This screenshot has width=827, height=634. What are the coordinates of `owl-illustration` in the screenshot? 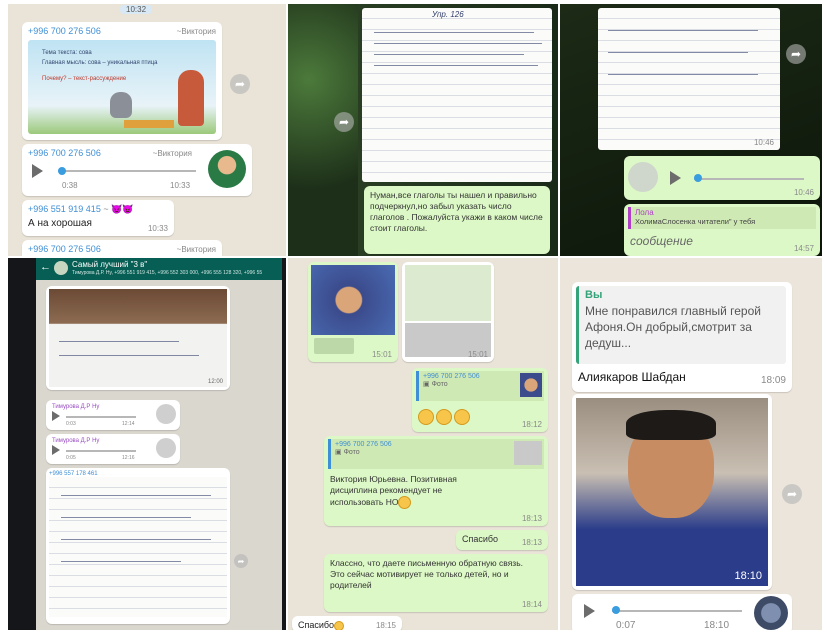 It's located at (121, 105).